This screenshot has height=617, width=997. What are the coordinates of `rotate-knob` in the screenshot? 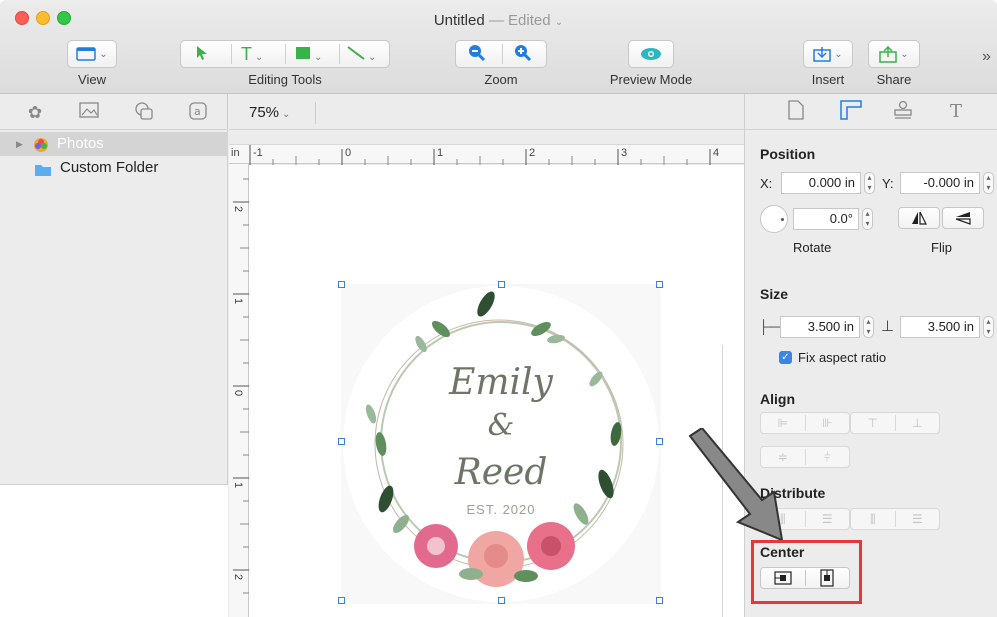 It's located at (774, 219).